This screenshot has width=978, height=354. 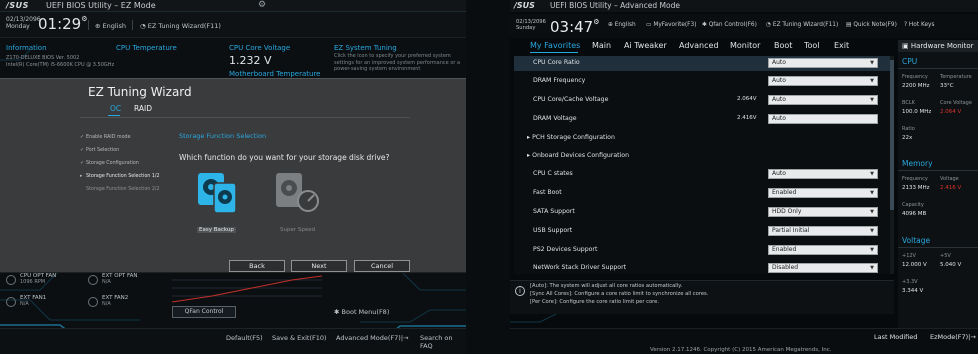 I want to click on tab-ai-tweaker: Ai Tweaker, so click(x=645, y=45).